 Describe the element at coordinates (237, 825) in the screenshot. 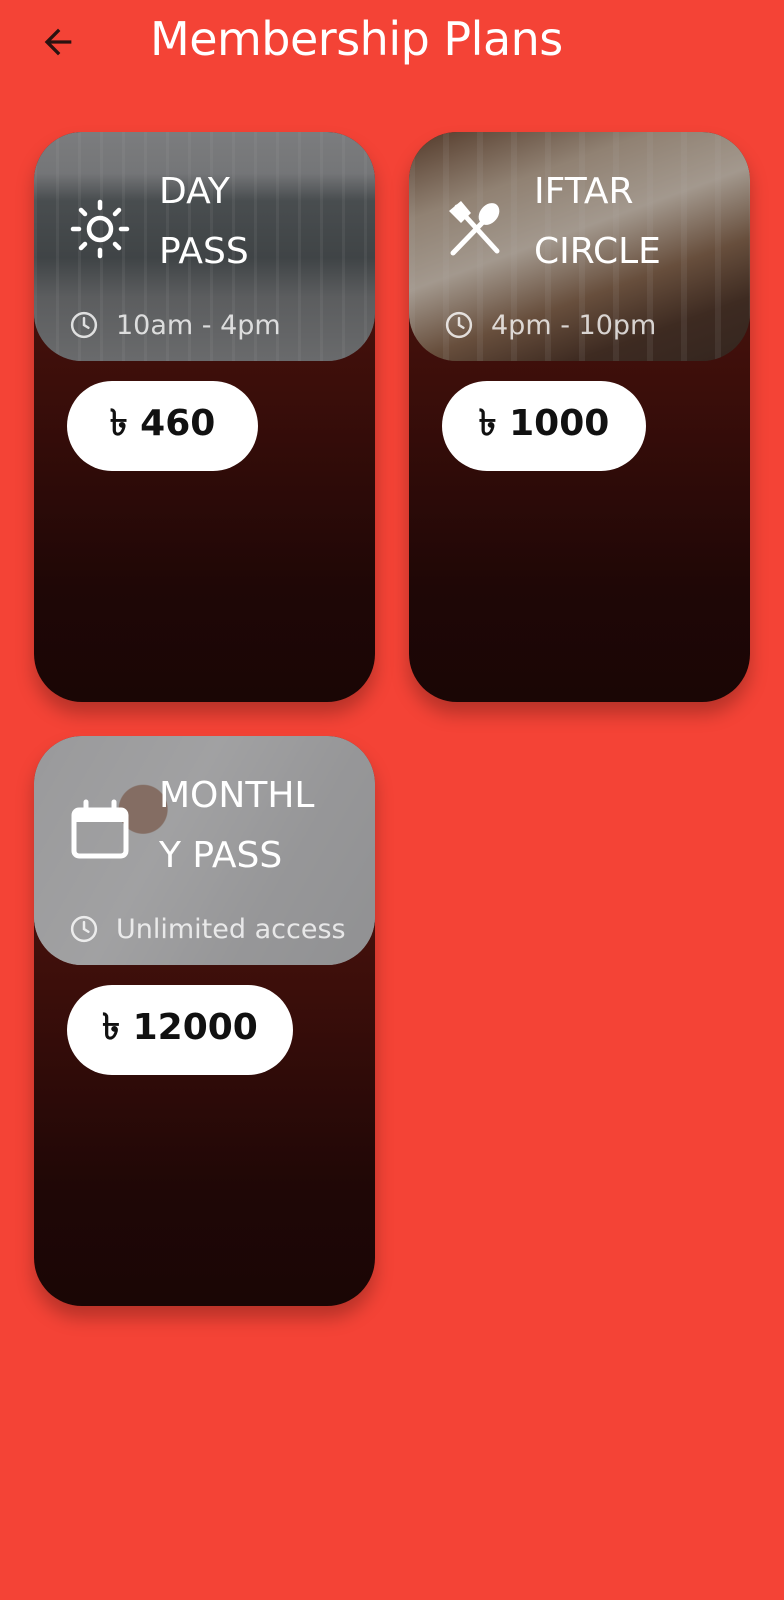

I see `plan-title: MONTHL Y PASS` at that location.